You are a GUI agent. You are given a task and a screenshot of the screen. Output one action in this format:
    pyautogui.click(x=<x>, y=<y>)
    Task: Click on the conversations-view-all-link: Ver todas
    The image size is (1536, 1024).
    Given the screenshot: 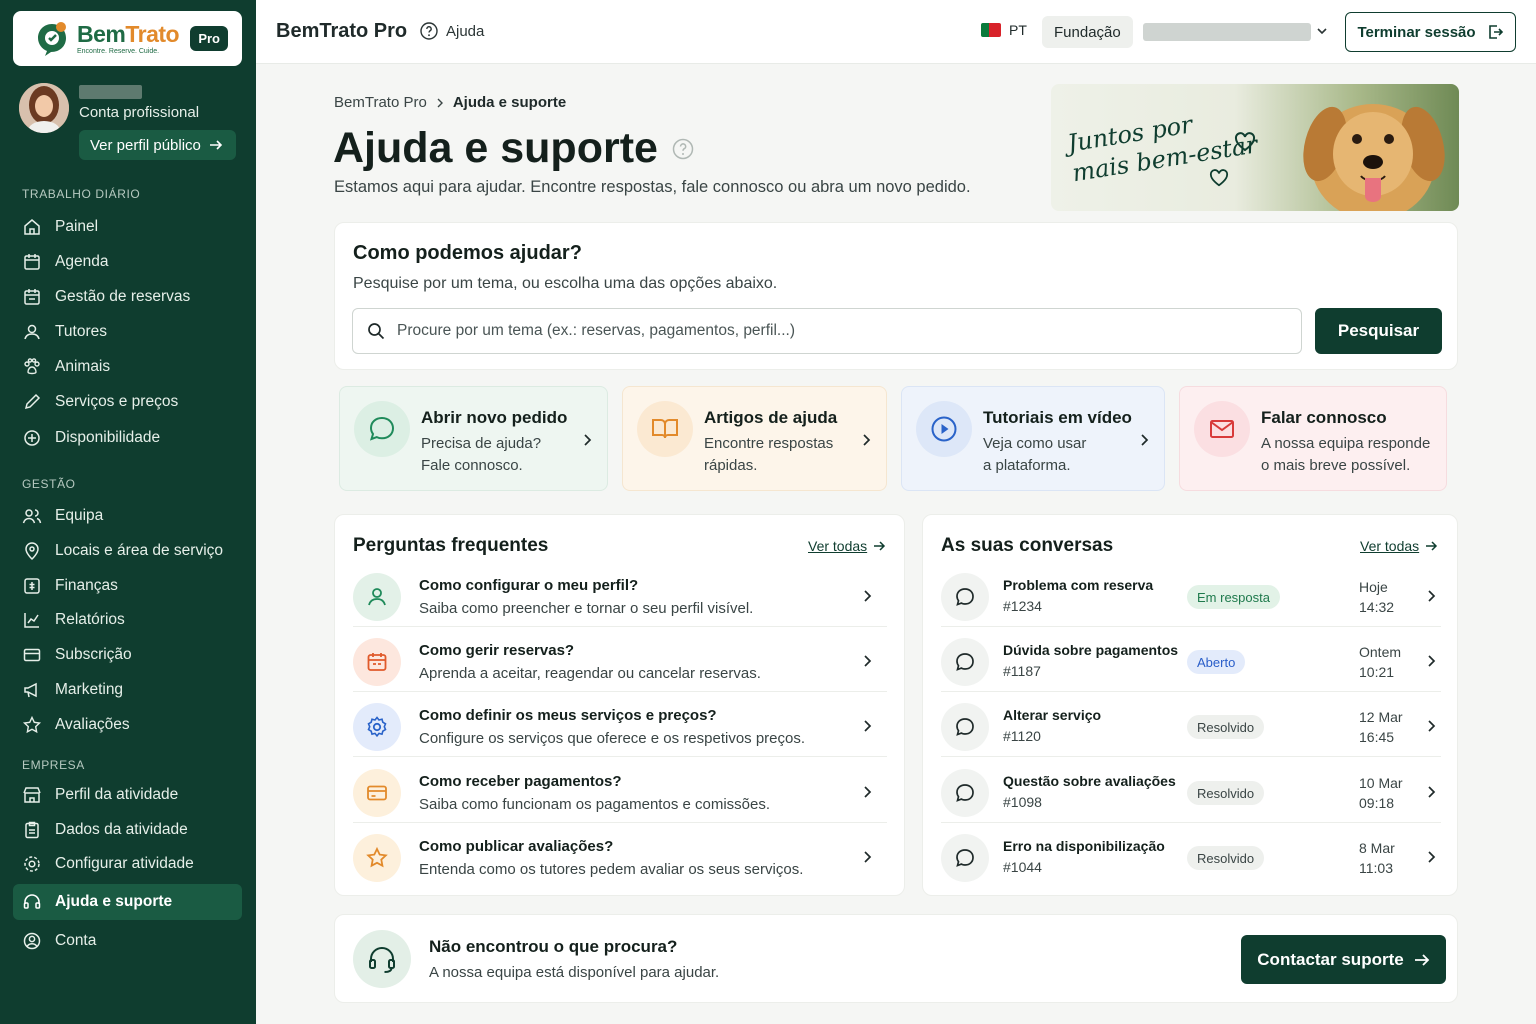 What is the action you would take?
    pyautogui.click(x=1399, y=546)
    